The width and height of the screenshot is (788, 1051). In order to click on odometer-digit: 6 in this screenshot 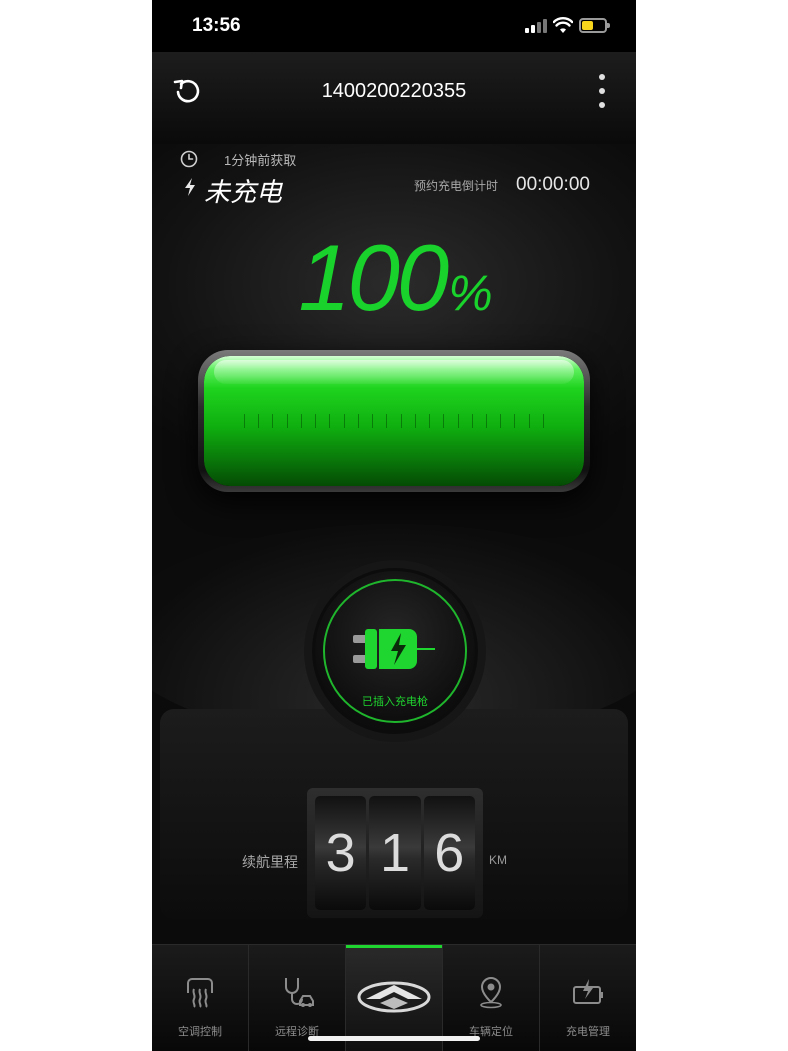, I will do `click(449, 853)`.